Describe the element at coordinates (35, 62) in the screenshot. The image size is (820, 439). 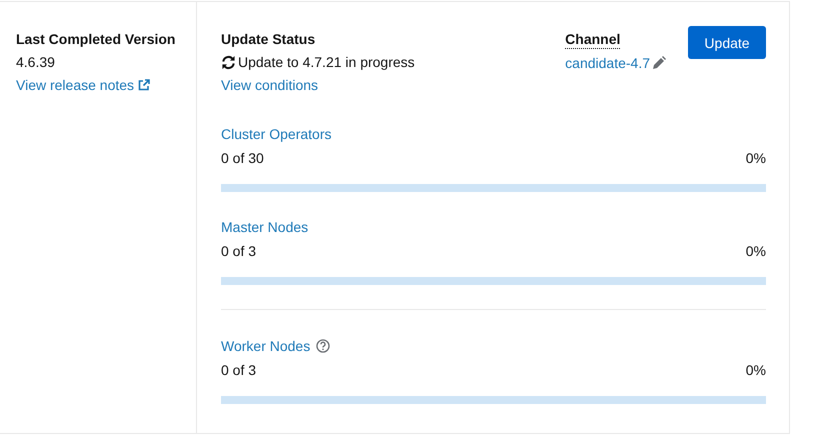
I see `version-value: 4.6.39` at that location.